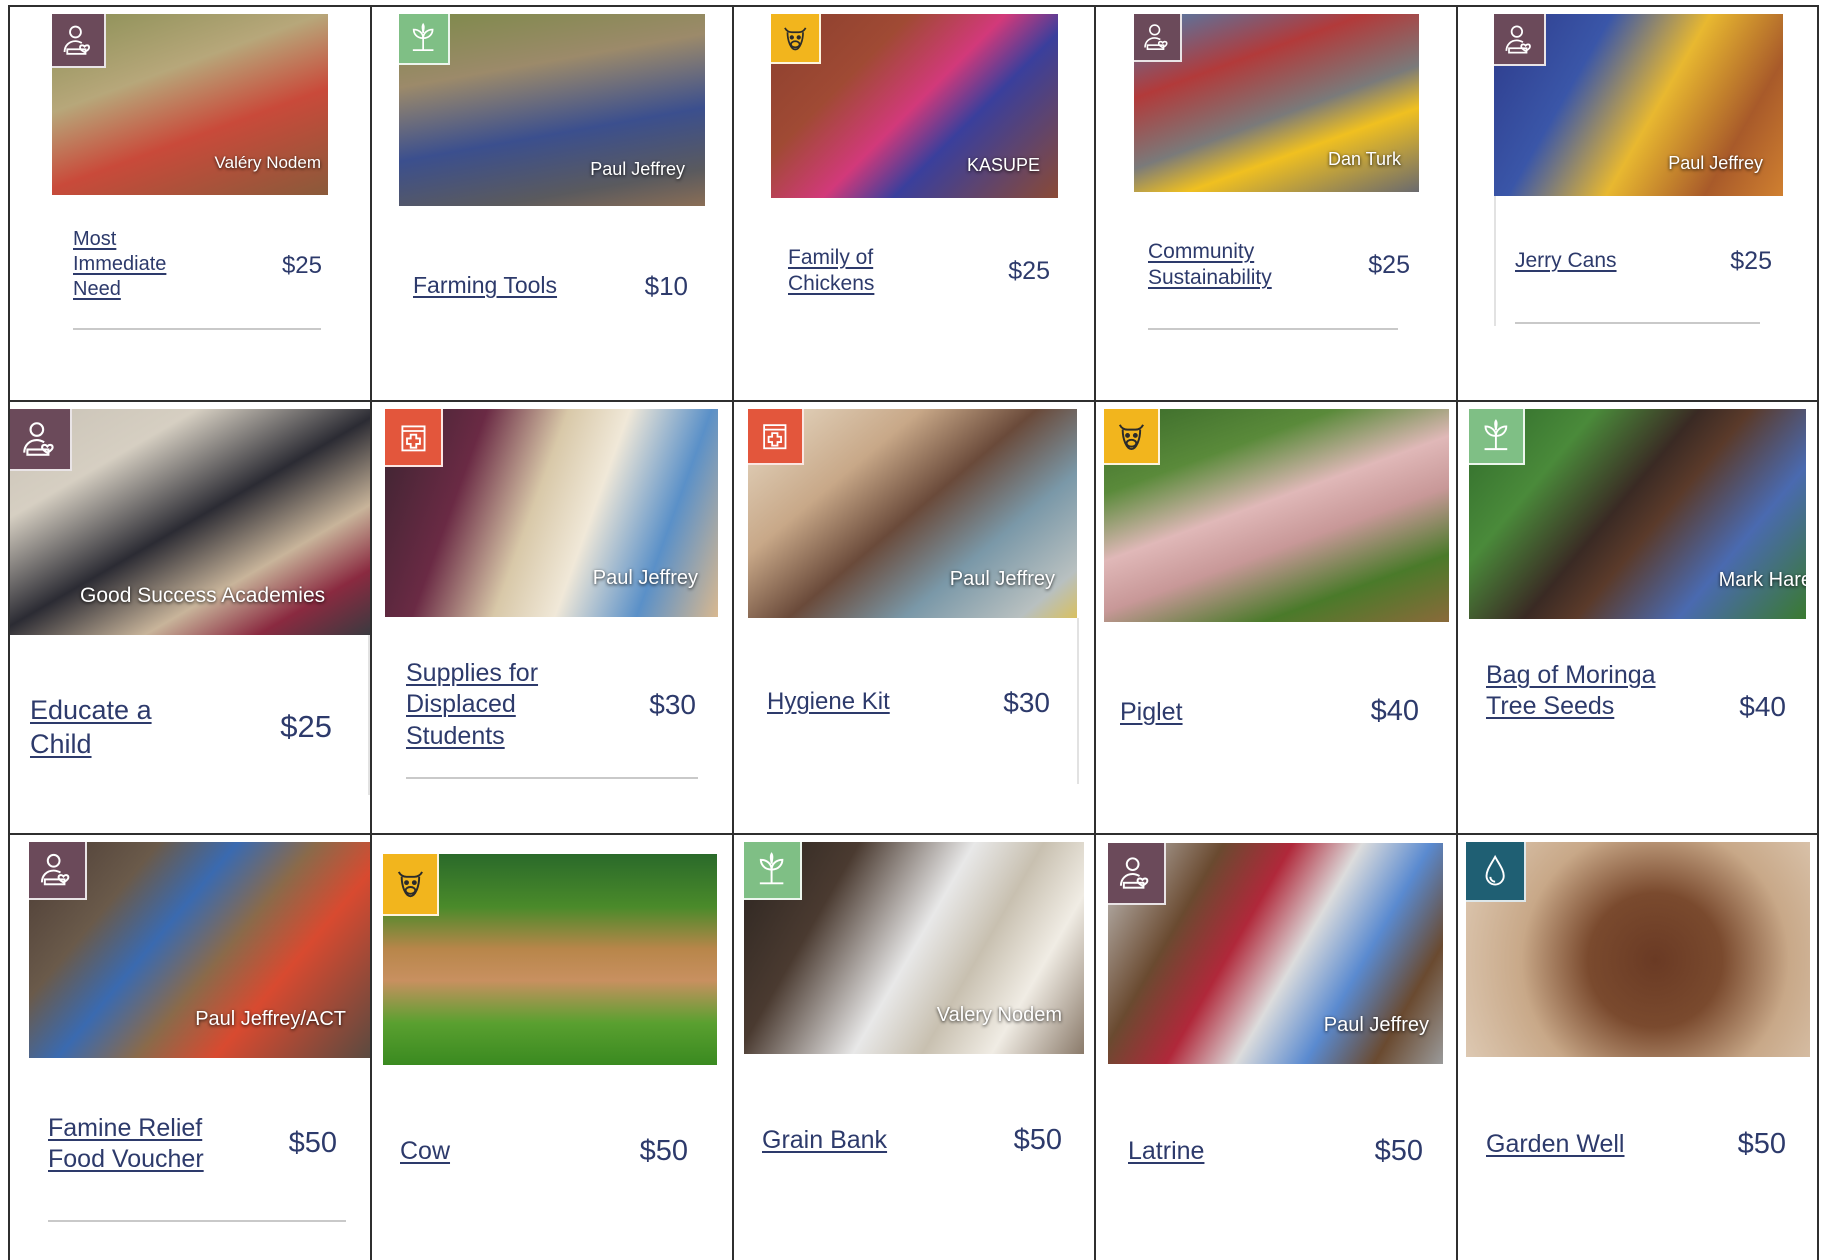  I want to click on gift-card: Valery Nodem Grain Bank $50, so click(914, 1047).